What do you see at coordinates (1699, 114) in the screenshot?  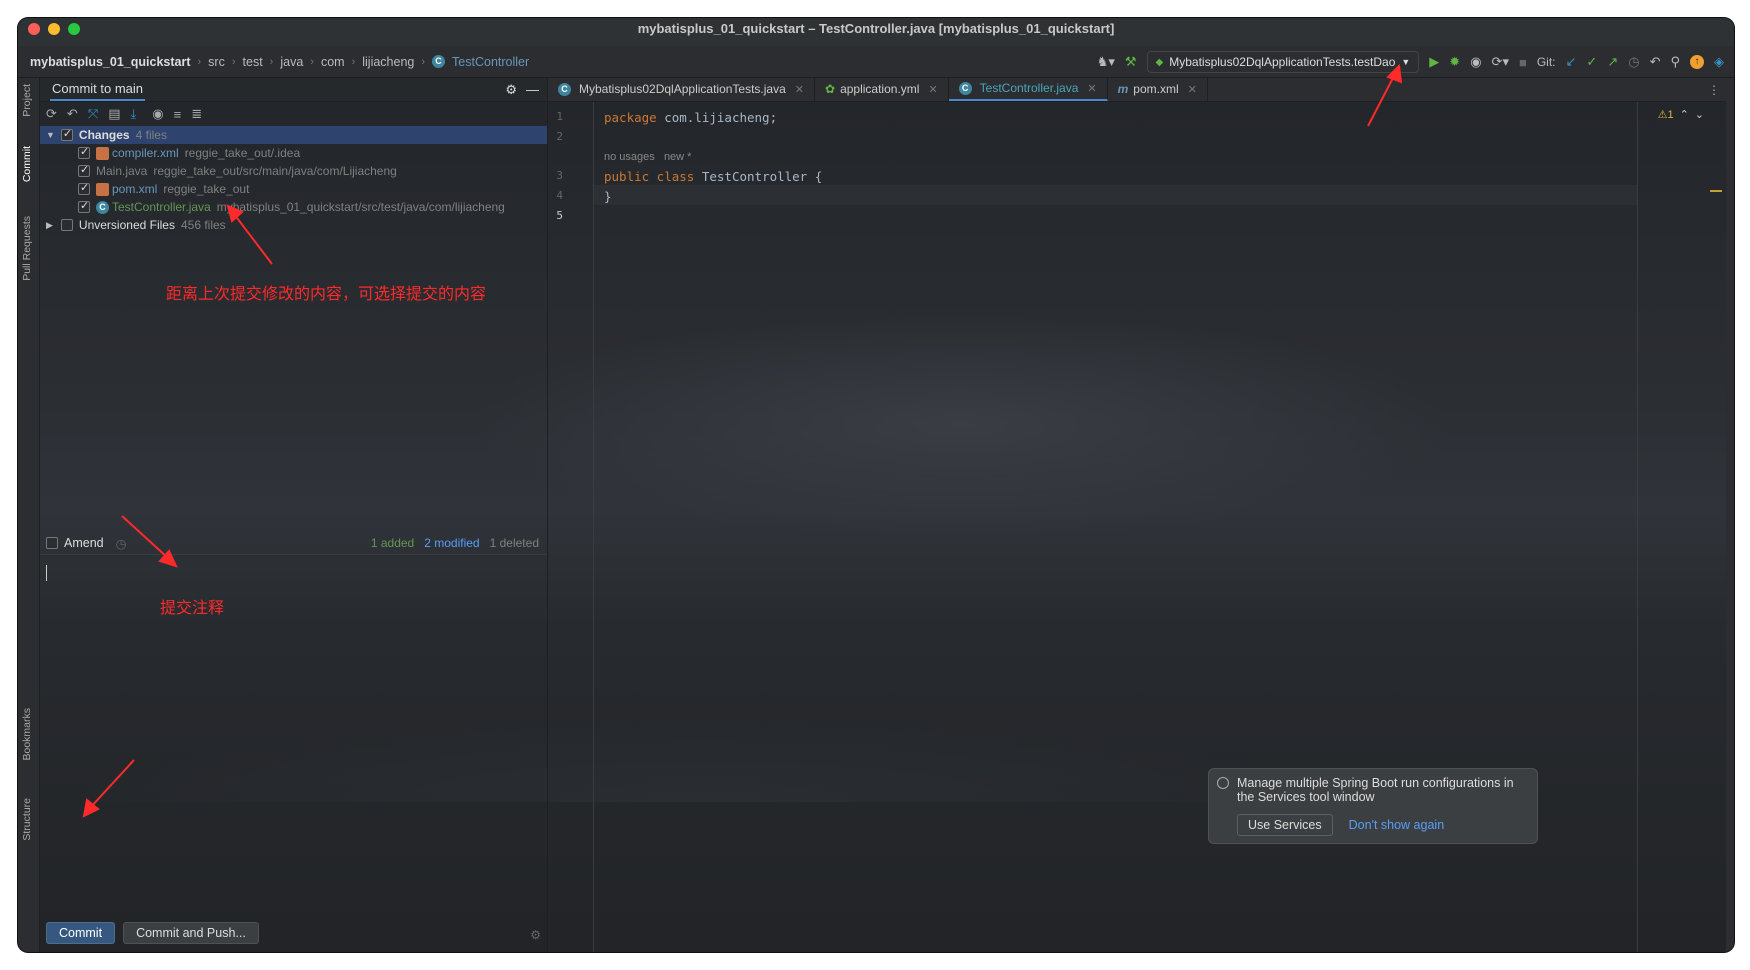 I see `chevron-down-icon: ⌄` at bounding box center [1699, 114].